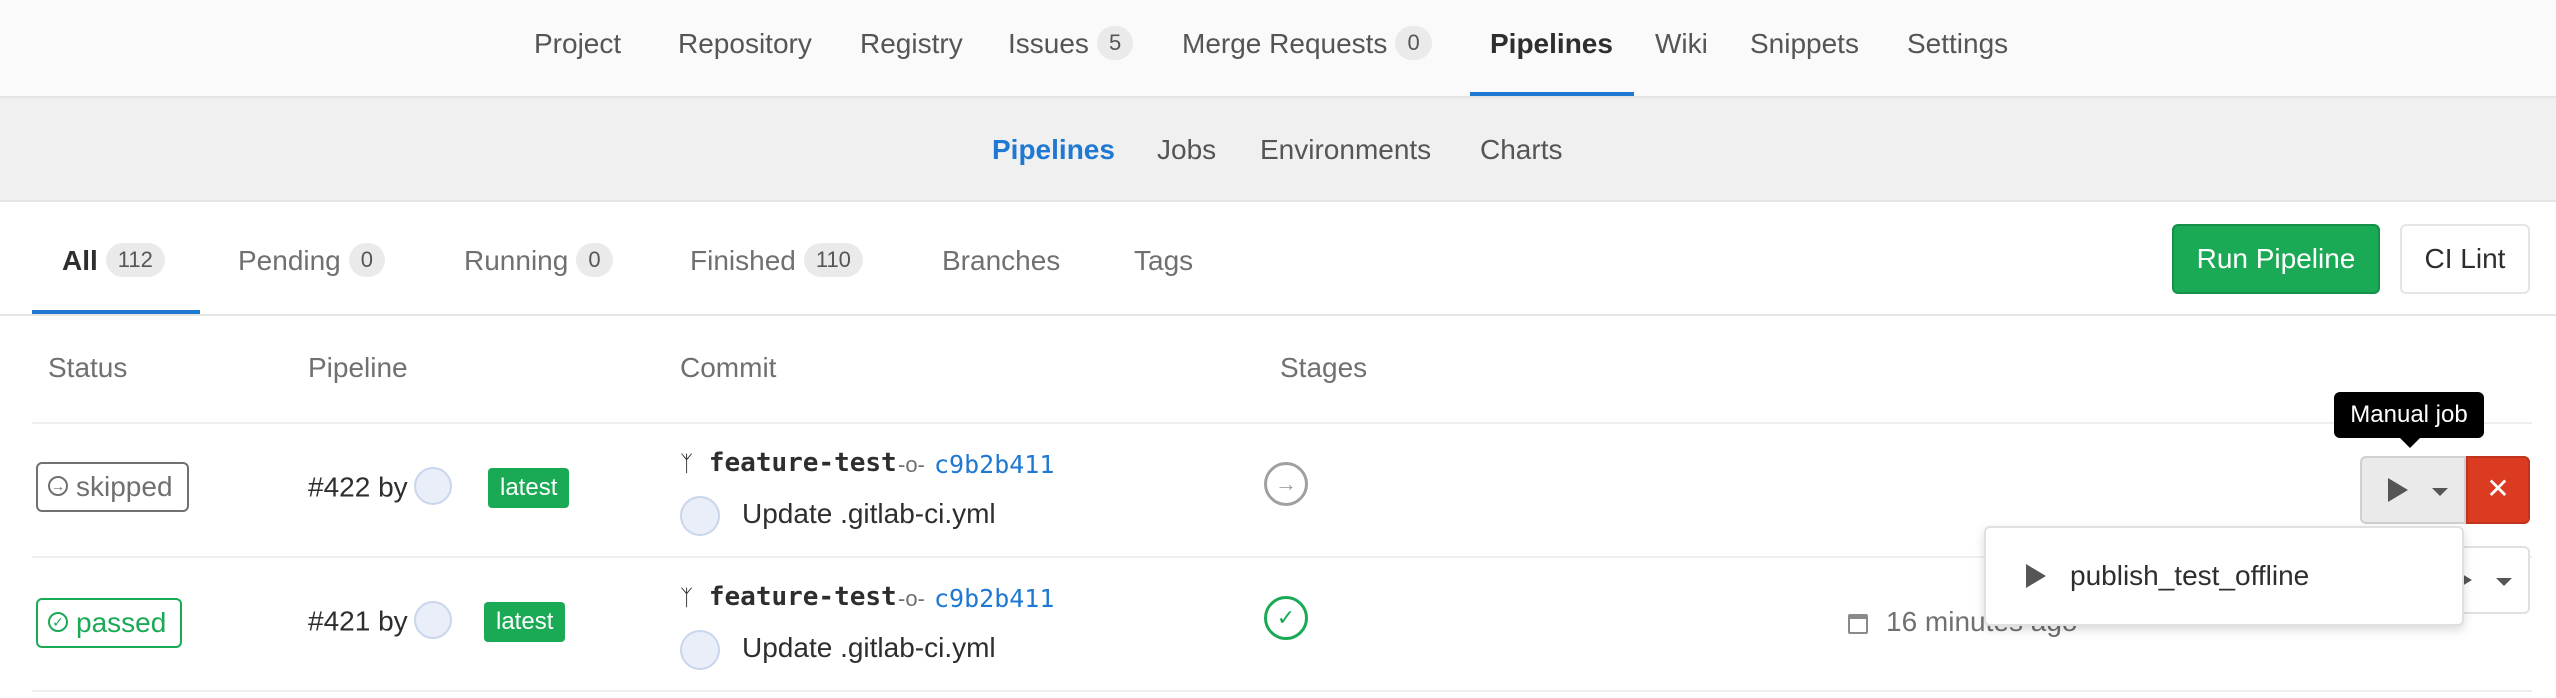 This screenshot has width=2556, height=698. I want to click on nav-settings: Settings, so click(1957, 49).